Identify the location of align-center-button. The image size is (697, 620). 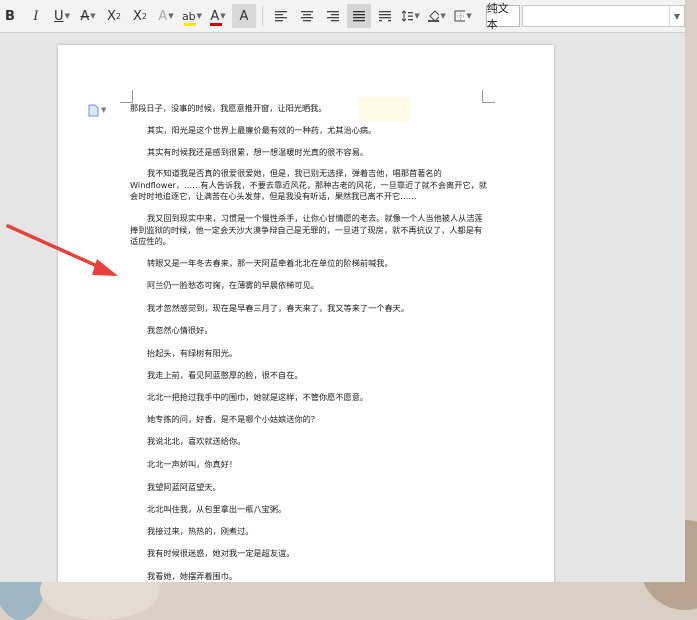
(307, 16).